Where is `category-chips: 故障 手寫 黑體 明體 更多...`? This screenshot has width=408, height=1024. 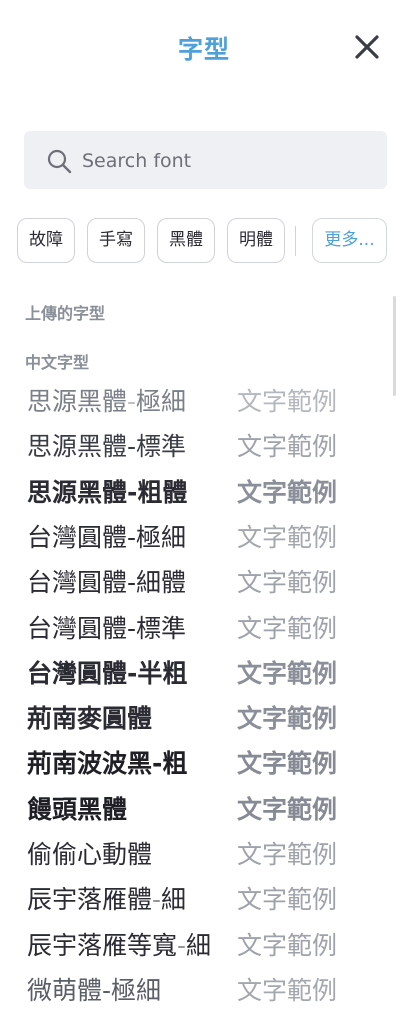 category-chips: 故障 手寫 黑體 明體 更多... is located at coordinates (207, 241).